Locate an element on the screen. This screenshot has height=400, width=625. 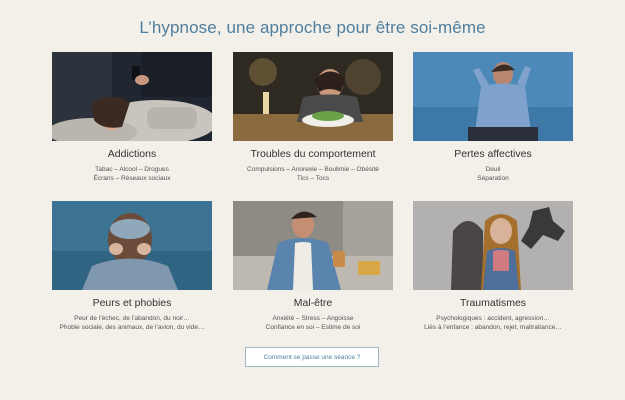
photo-pertes-affectives is located at coordinates (493, 96).